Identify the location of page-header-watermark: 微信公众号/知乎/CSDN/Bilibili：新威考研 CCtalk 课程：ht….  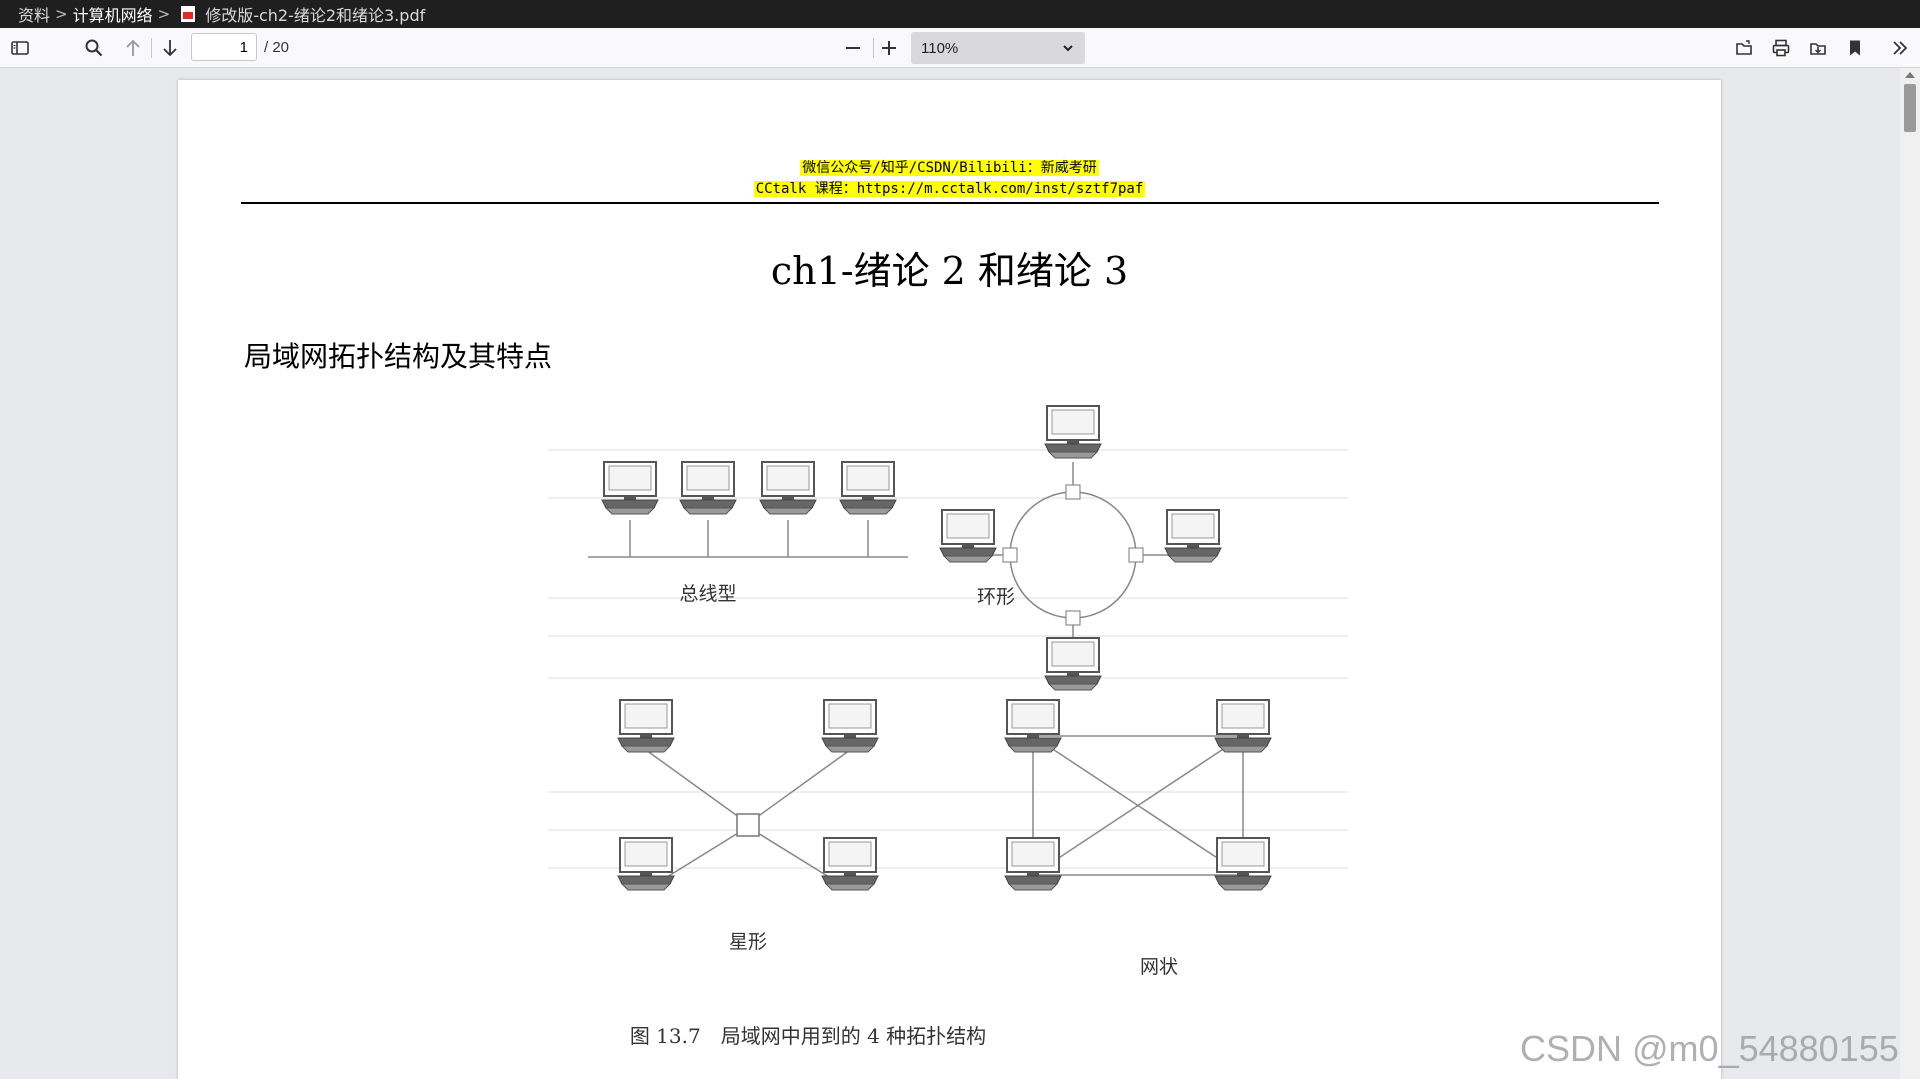
(949, 179).